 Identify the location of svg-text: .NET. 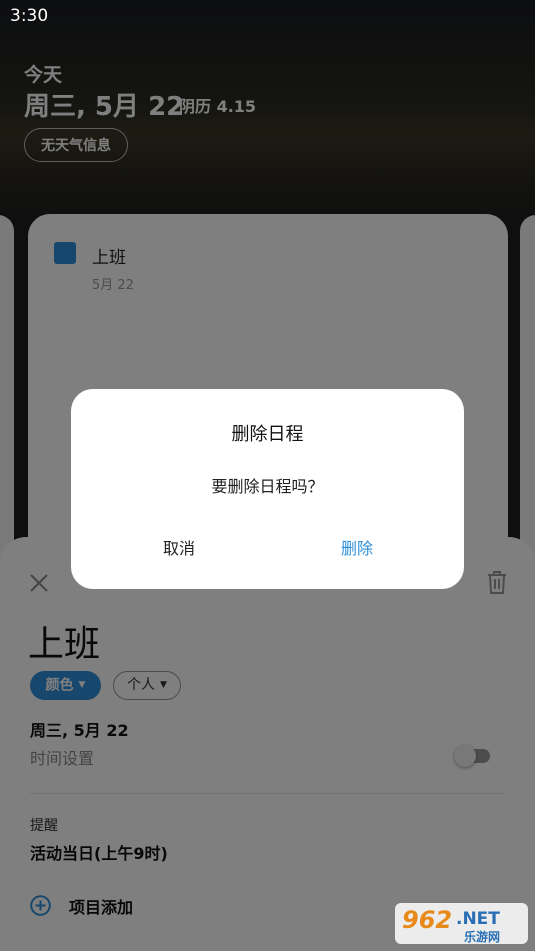
(478, 919).